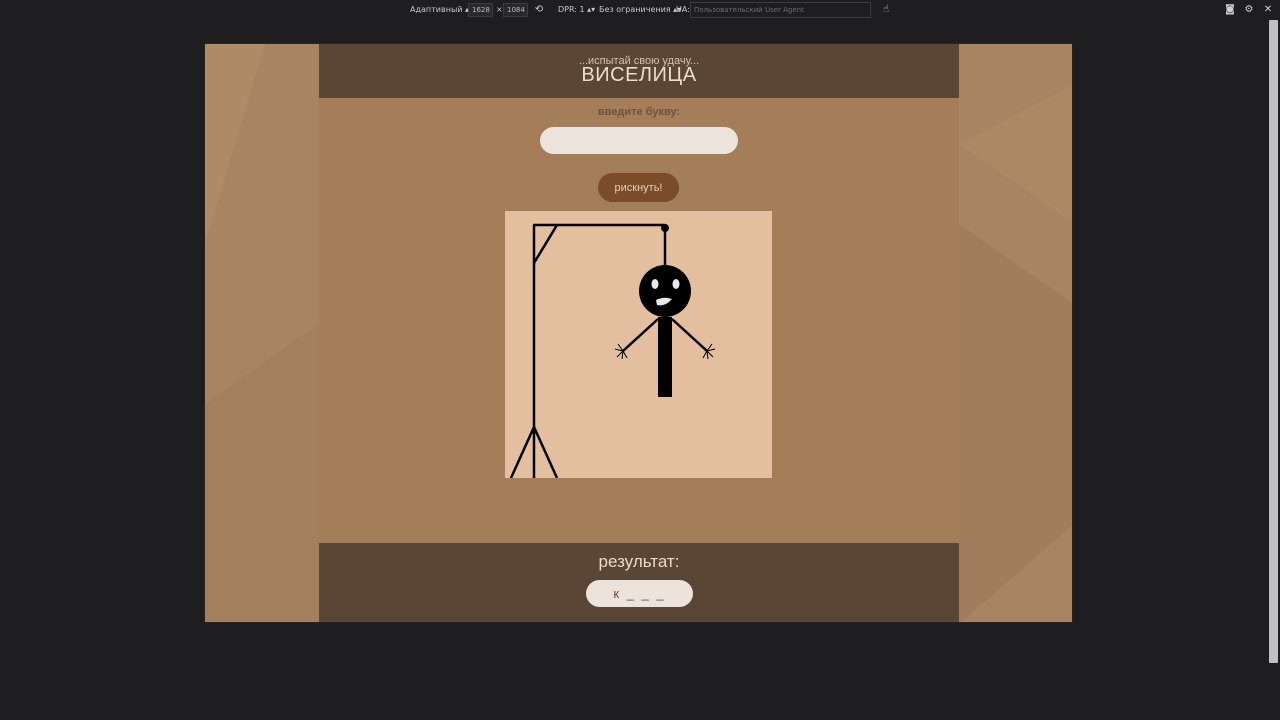 Image resolution: width=1280 pixels, height=720 pixels. I want to click on rotate-icon: ⟲, so click(539, 10).